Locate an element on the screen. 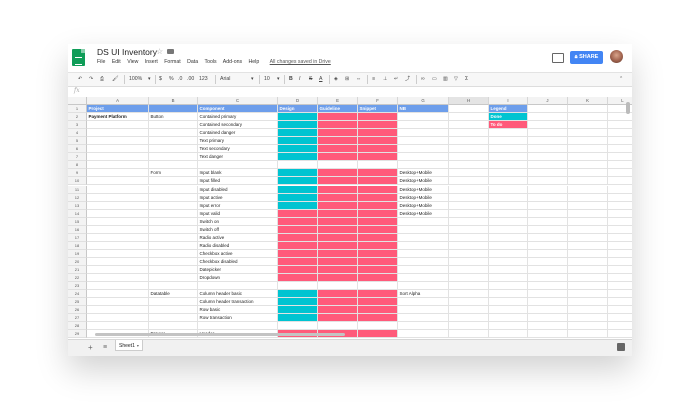 The width and height of the screenshot is (700, 420). cell-e12 is located at coordinates (338, 197).